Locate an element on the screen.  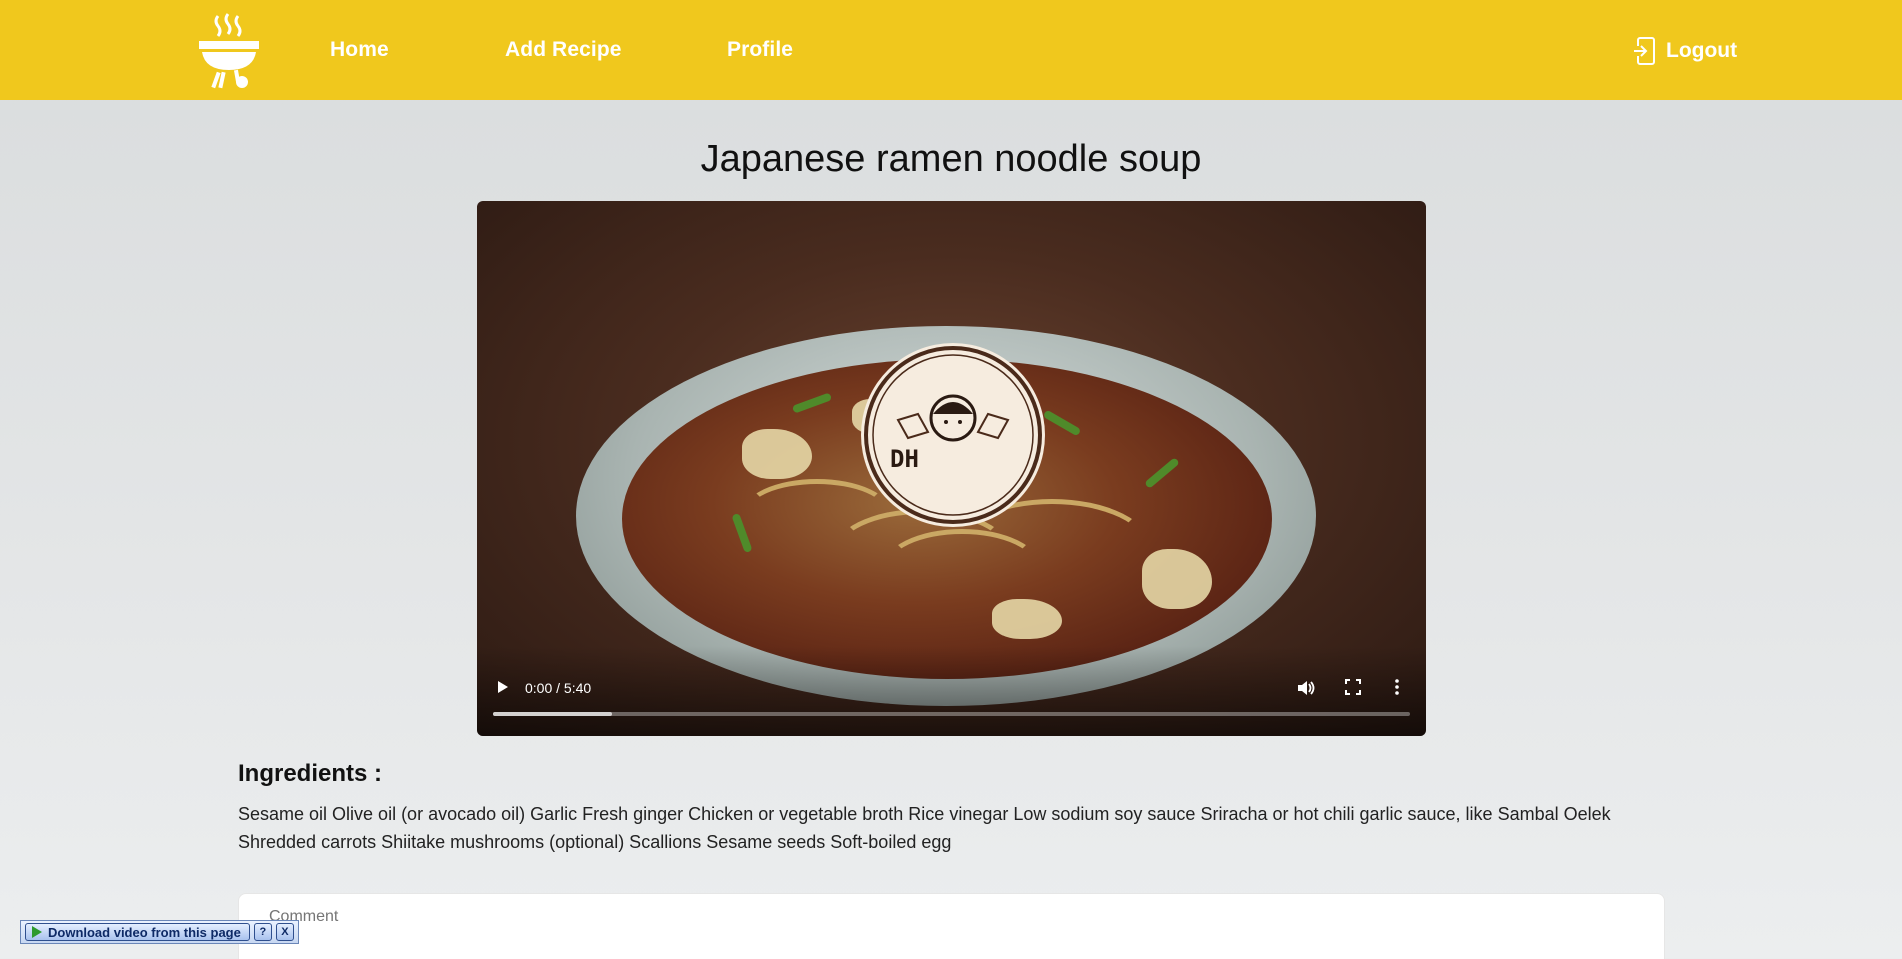
download-video-toolbar: Download video from this page ? X is located at coordinates (159, 932).